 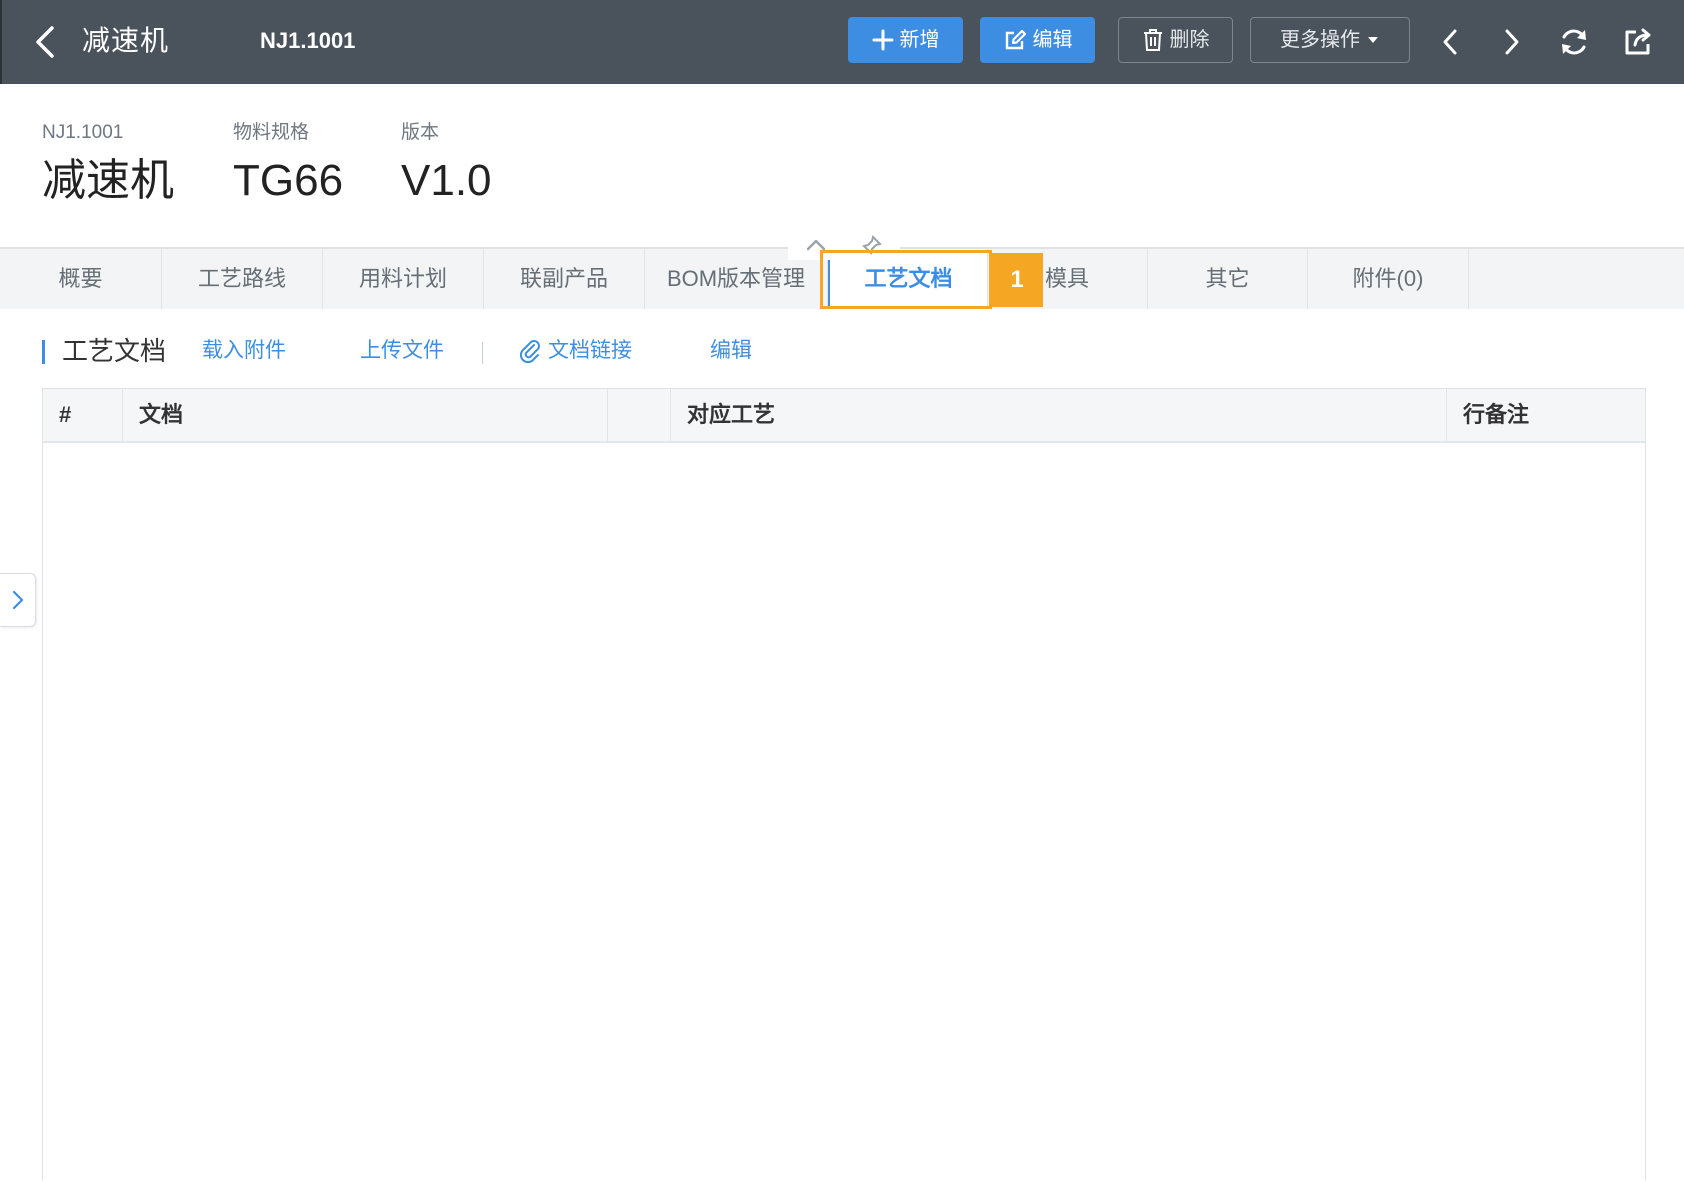 What do you see at coordinates (420, 132) in the screenshot?
I see `field-label: 版本` at bounding box center [420, 132].